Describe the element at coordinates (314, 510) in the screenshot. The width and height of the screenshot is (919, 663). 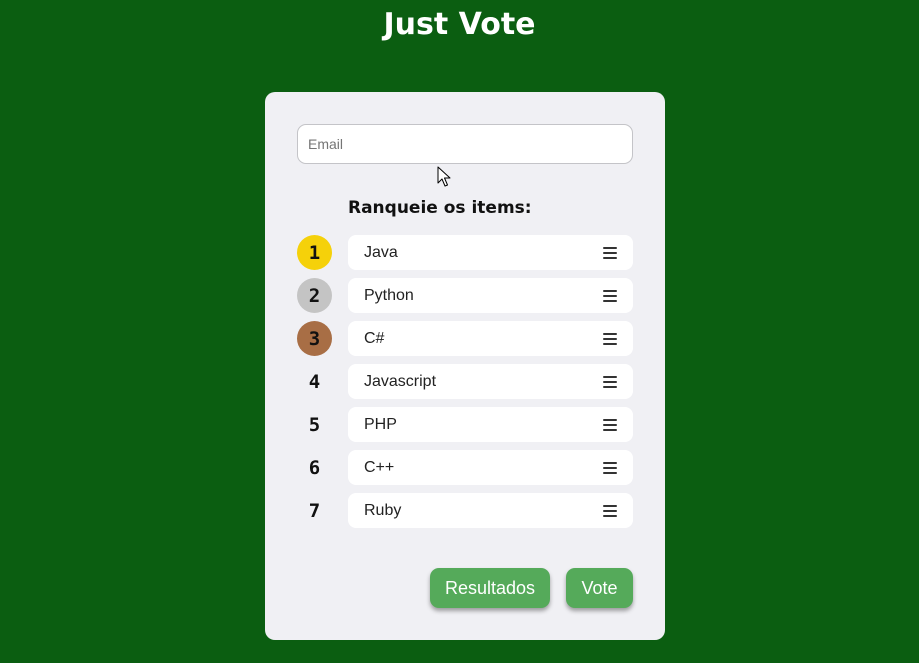
I see `rank-number: 7` at that location.